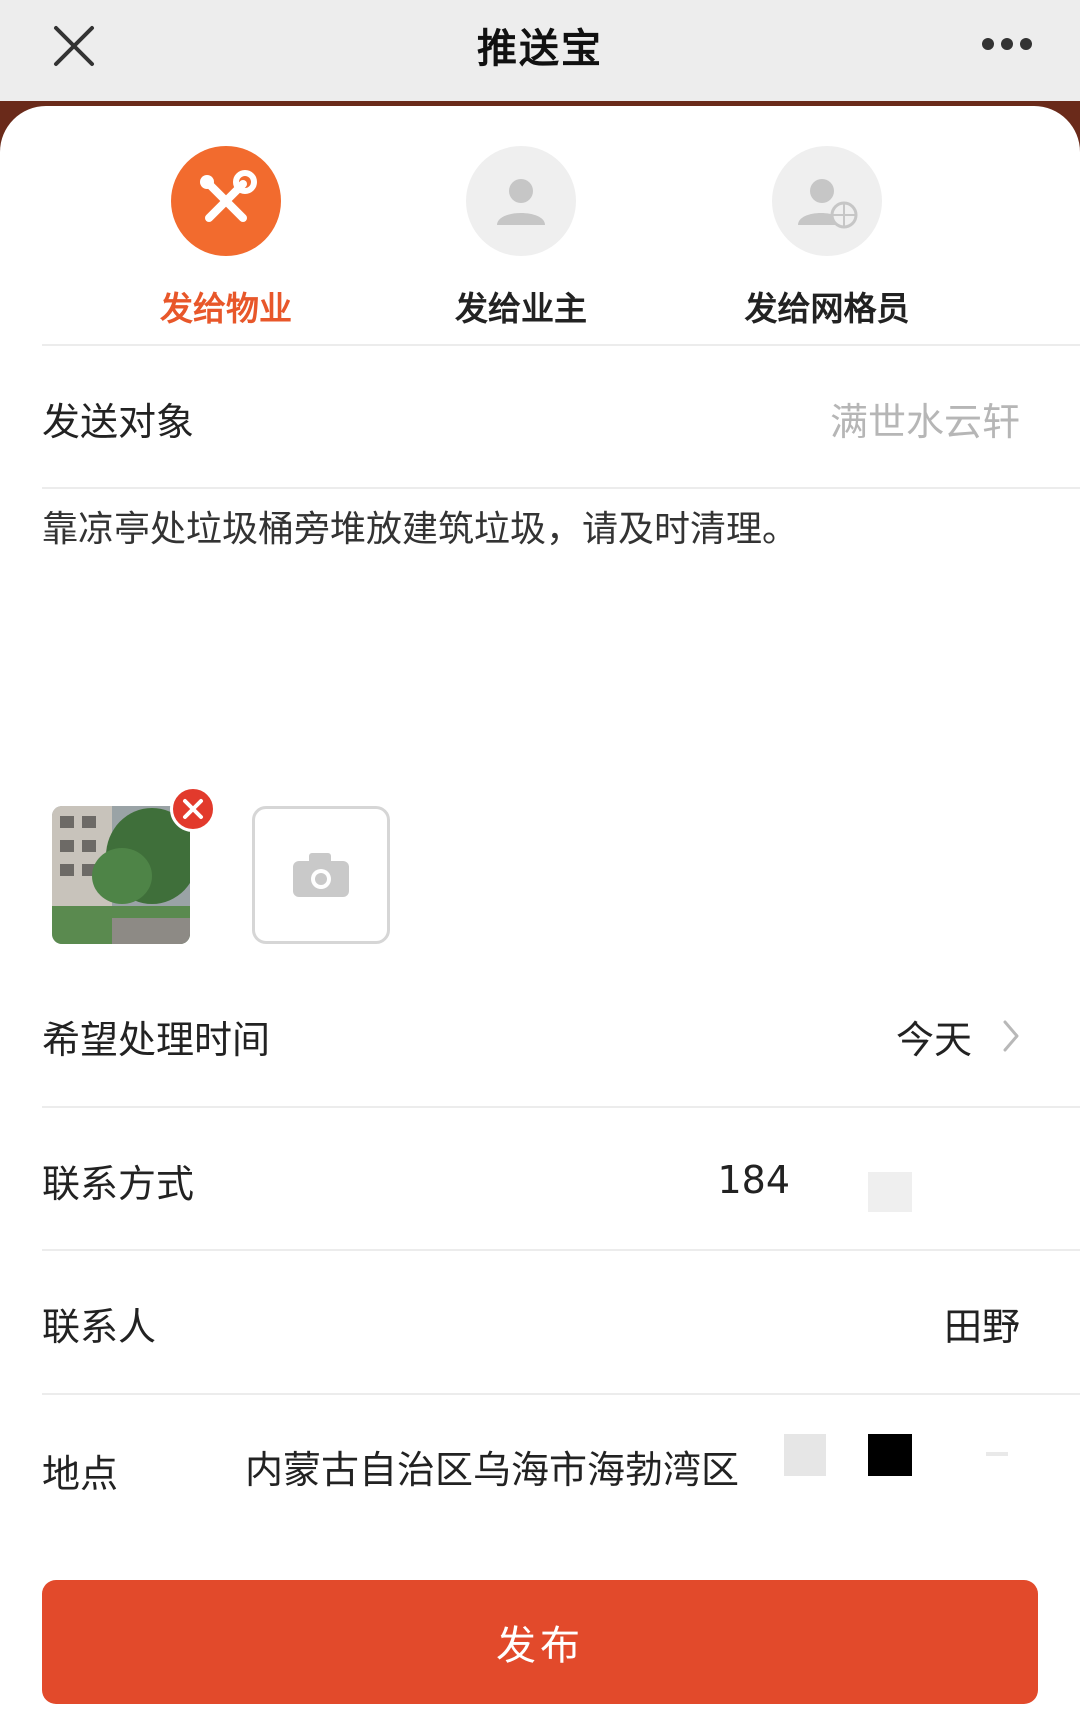 This screenshot has height=1718, width=1080. I want to click on camera-icon, so click(321, 875).